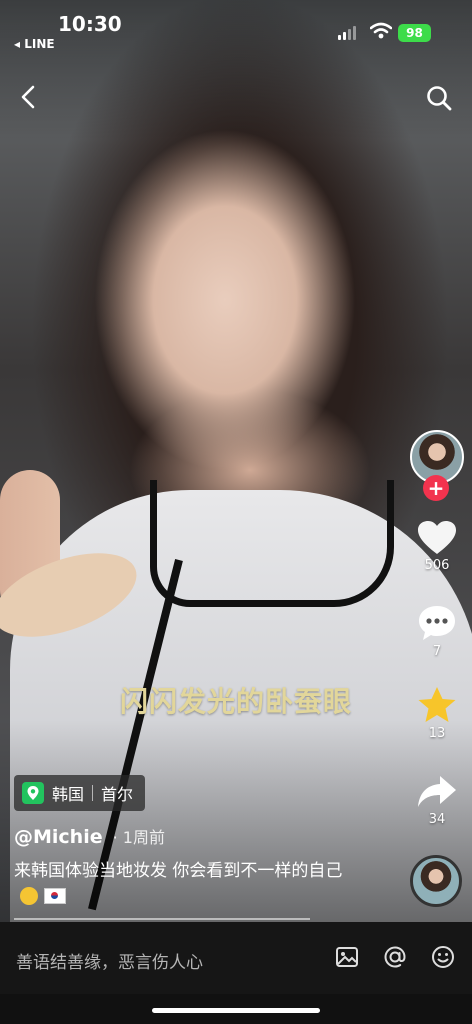 This screenshot has width=472, height=1024. Describe the element at coordinates (68, 794) in the screenshot. I see `location-country: 韩国` at that location.